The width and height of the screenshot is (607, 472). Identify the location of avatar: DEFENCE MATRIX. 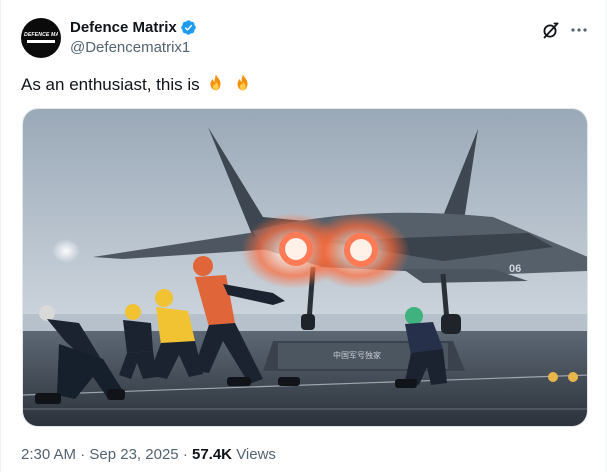
(41, 38).